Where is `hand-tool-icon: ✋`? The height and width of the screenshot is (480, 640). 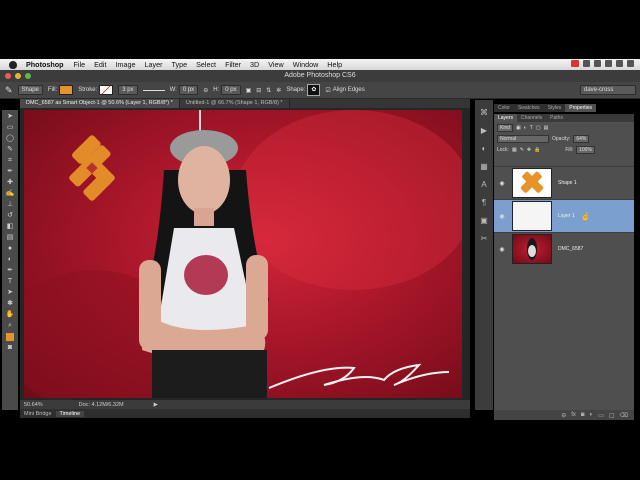
hand-tool-icon: ✋ is located at coordinates (10, 315).